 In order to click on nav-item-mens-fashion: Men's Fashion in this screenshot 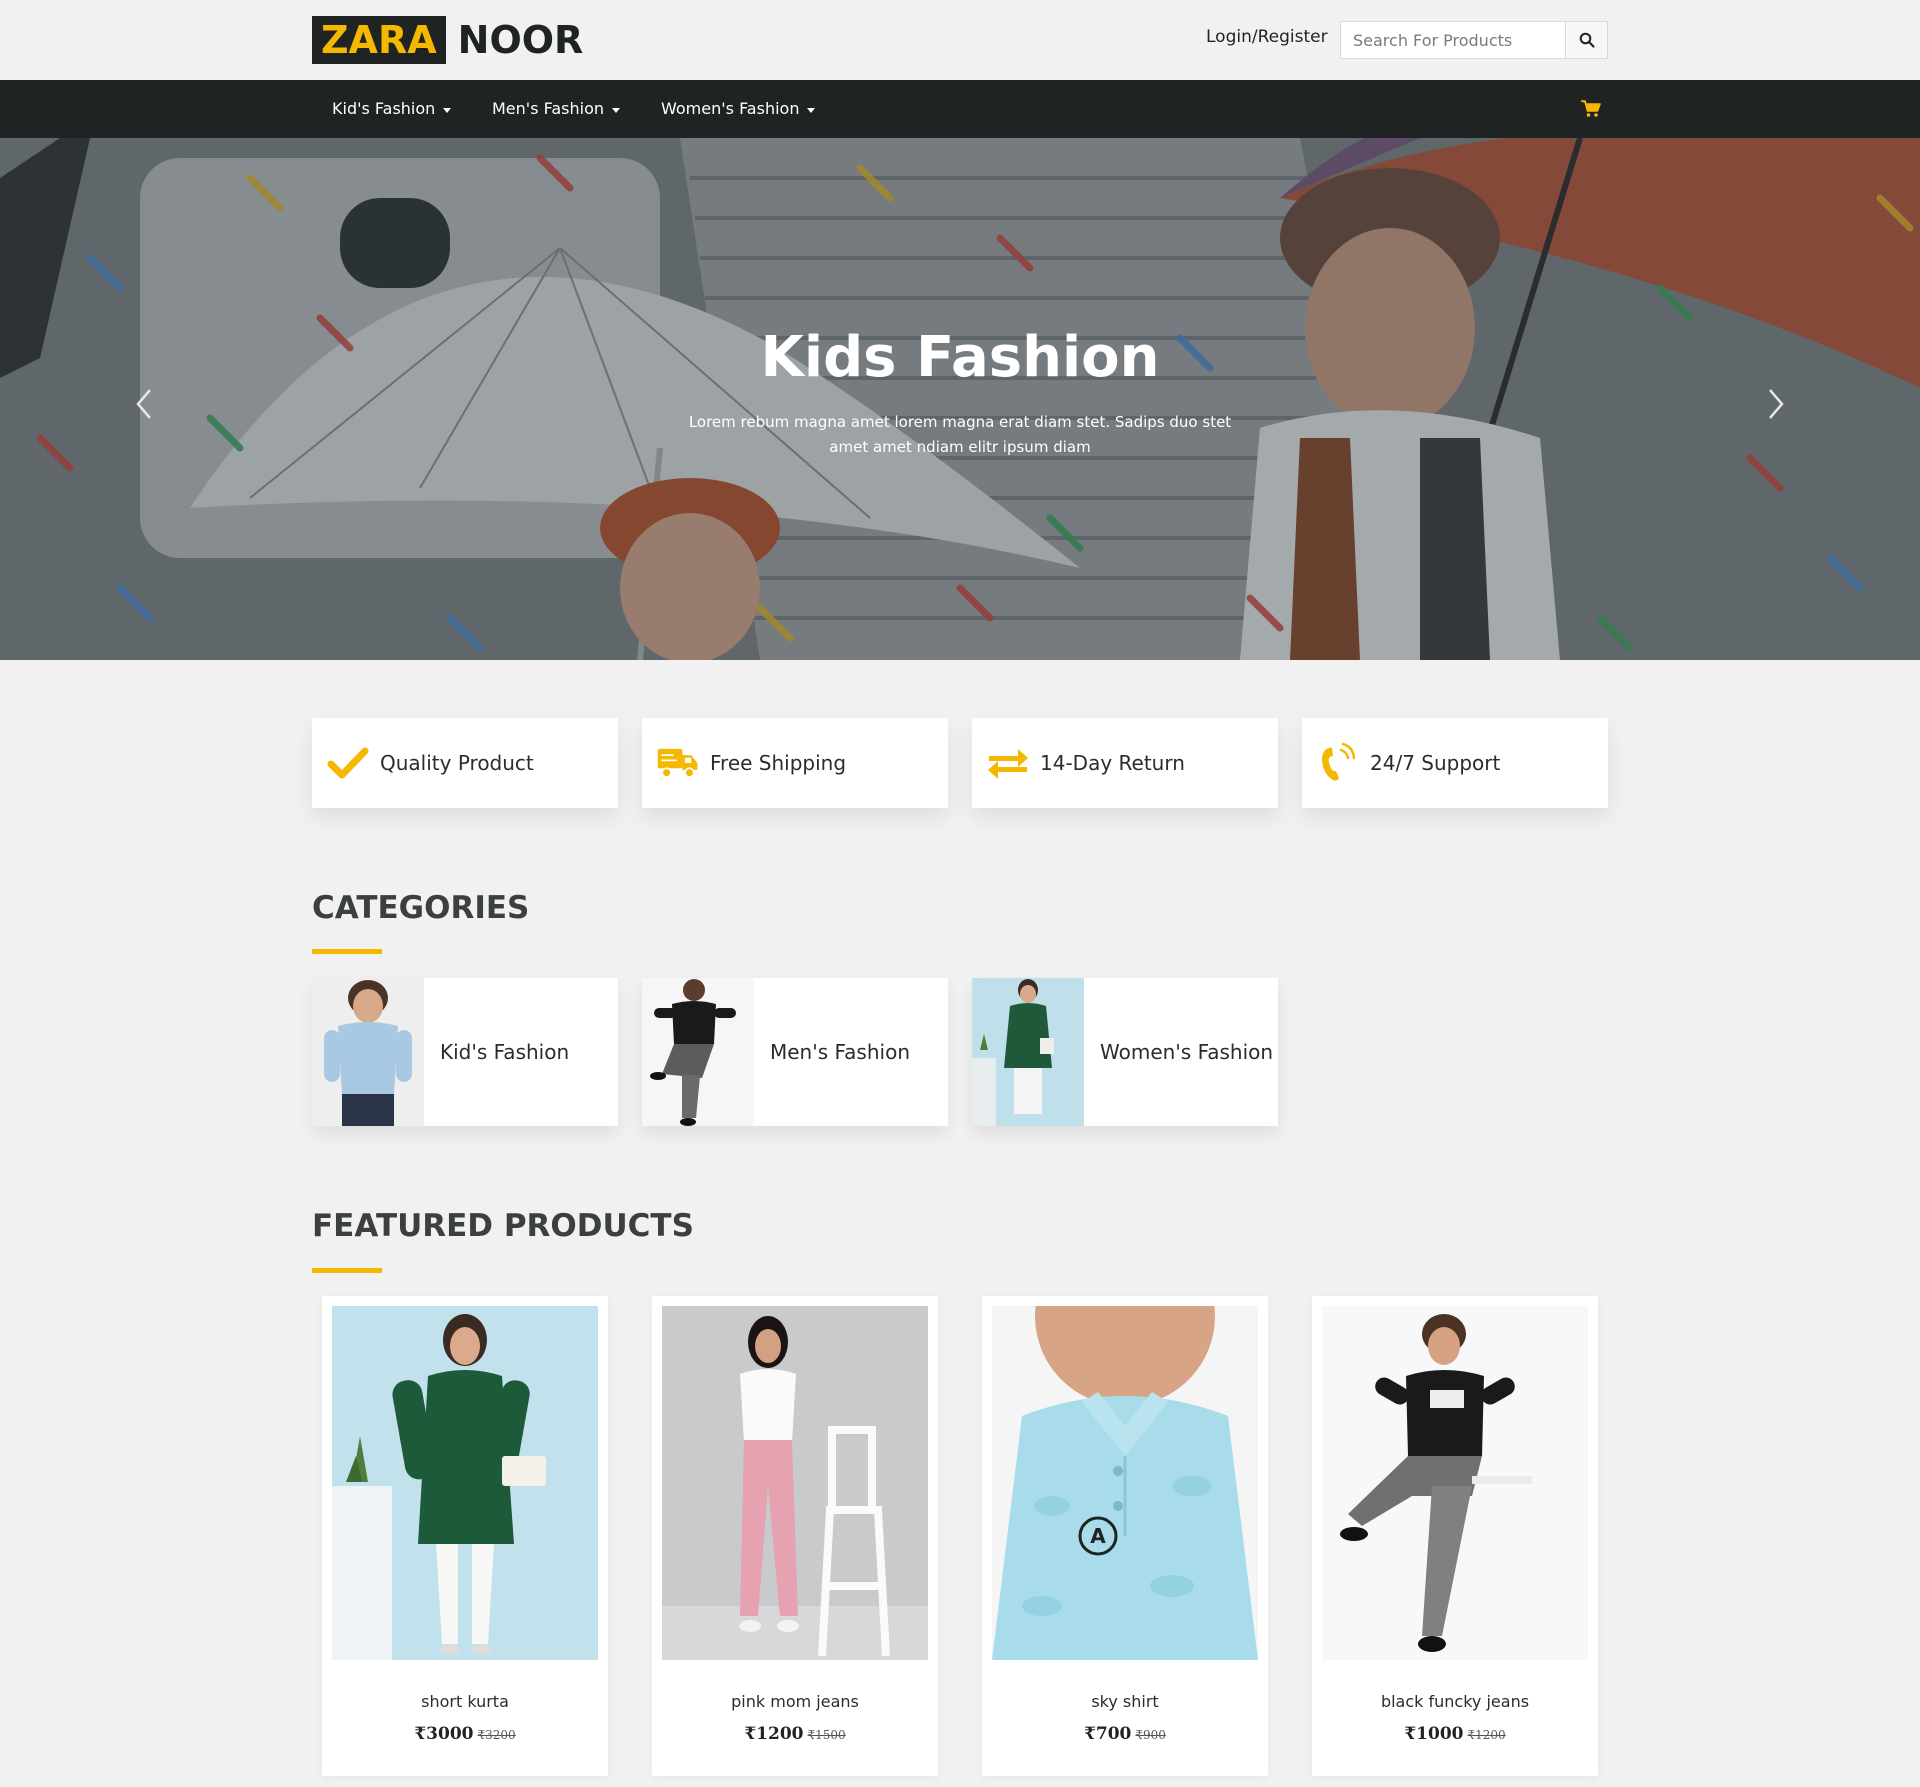, I will do `click(556, 109)`.